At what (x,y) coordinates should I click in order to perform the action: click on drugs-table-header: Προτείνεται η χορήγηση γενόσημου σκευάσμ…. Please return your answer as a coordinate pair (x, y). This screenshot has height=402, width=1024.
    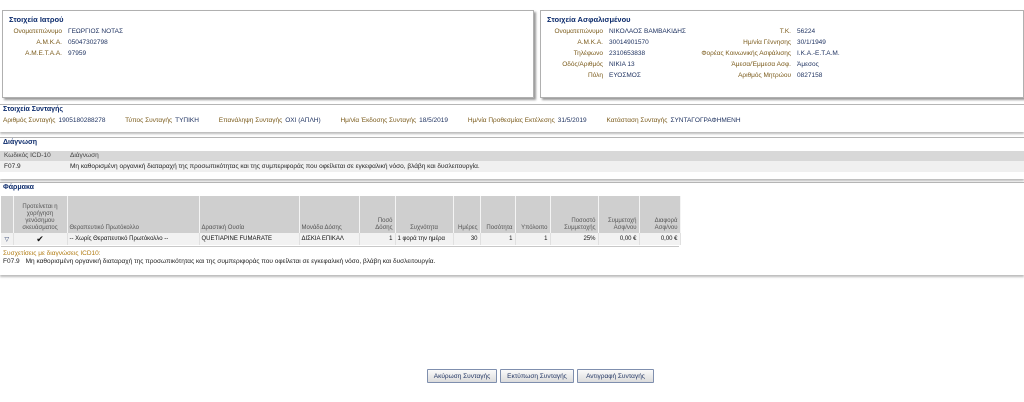
    Looking at the image, I should click on (341, 214).